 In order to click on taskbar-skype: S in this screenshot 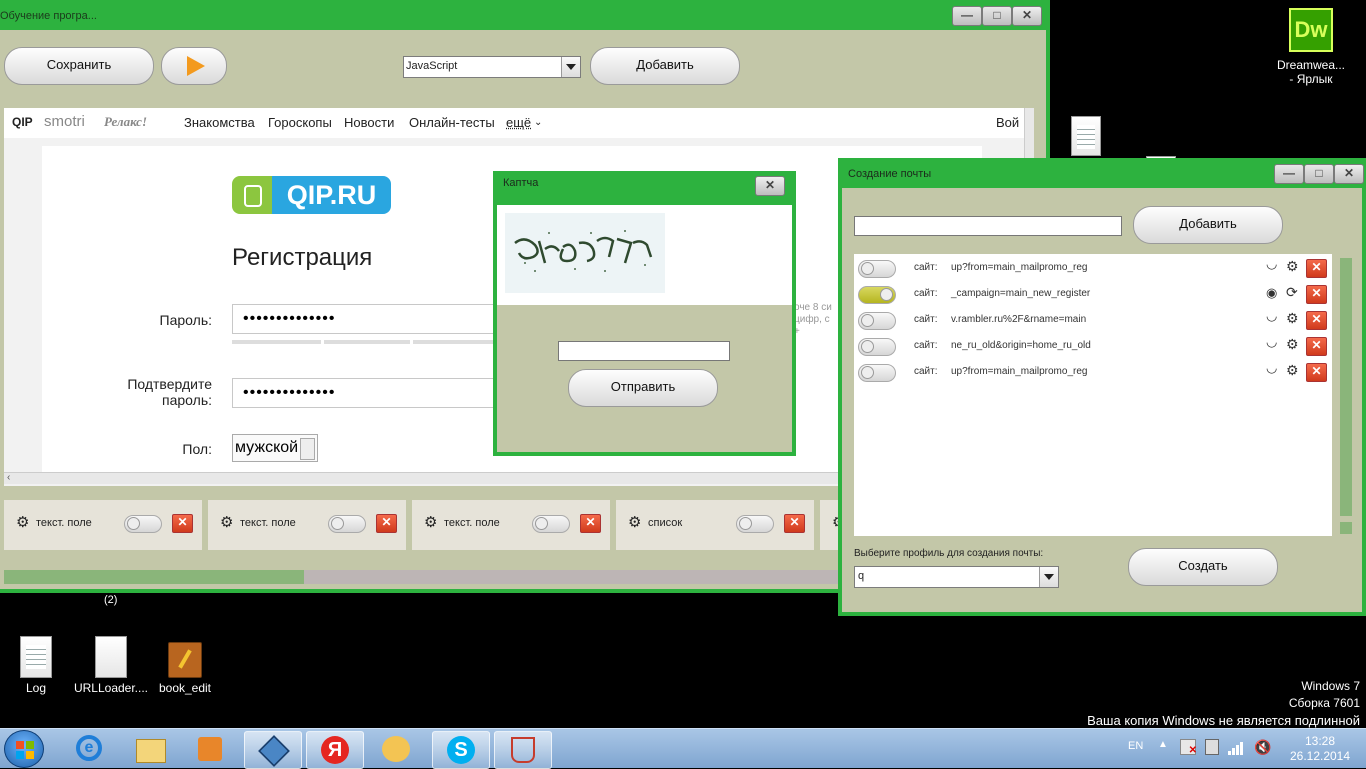, I will do `click(461, 750)`.